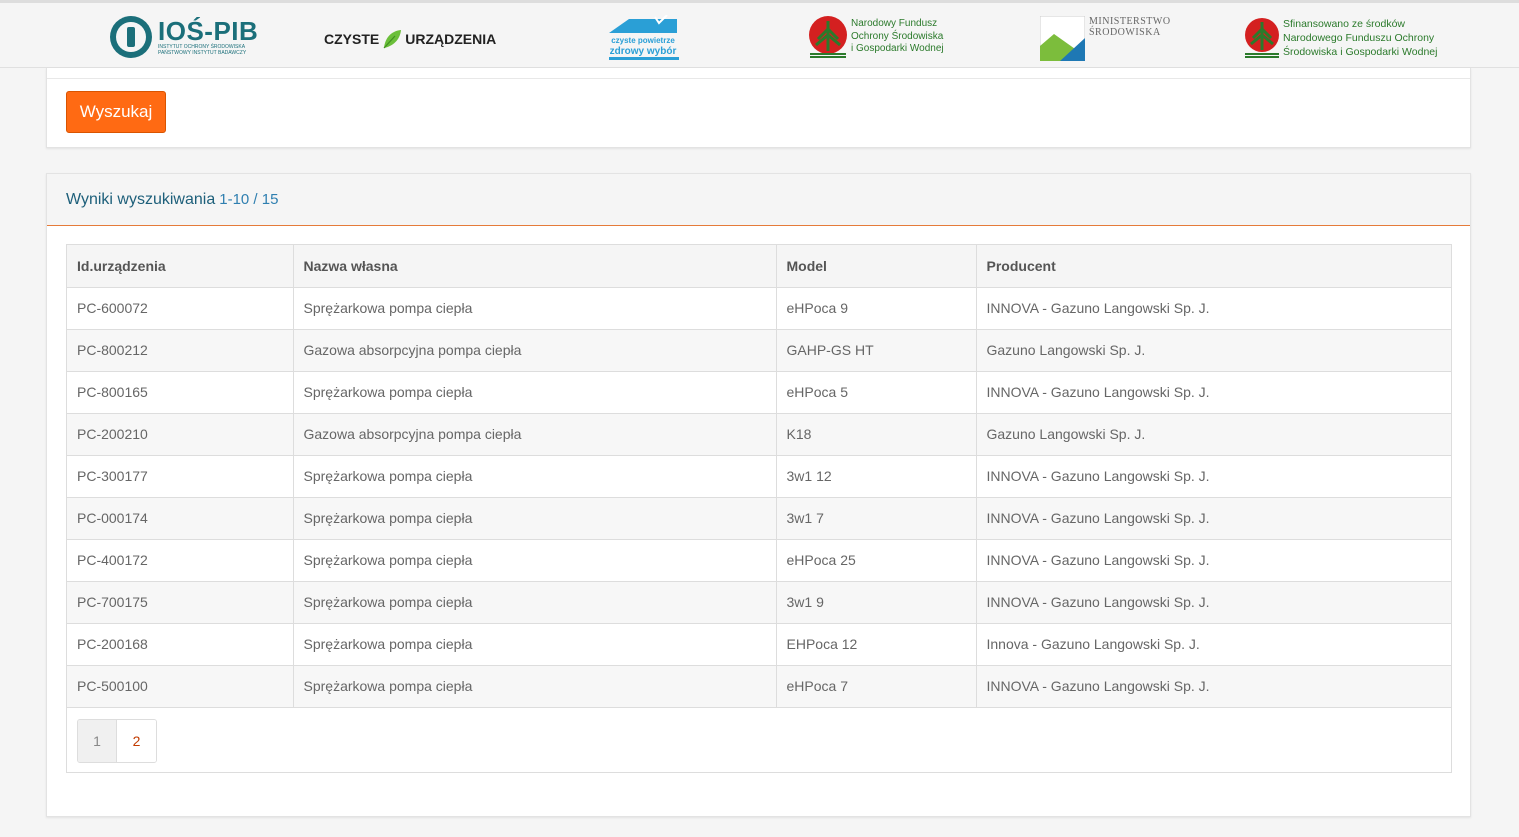  What do you see at coordinates (180, 560) in the screenshot?
I see `cell-id: PC-400172` at bounding box center [180, 560].